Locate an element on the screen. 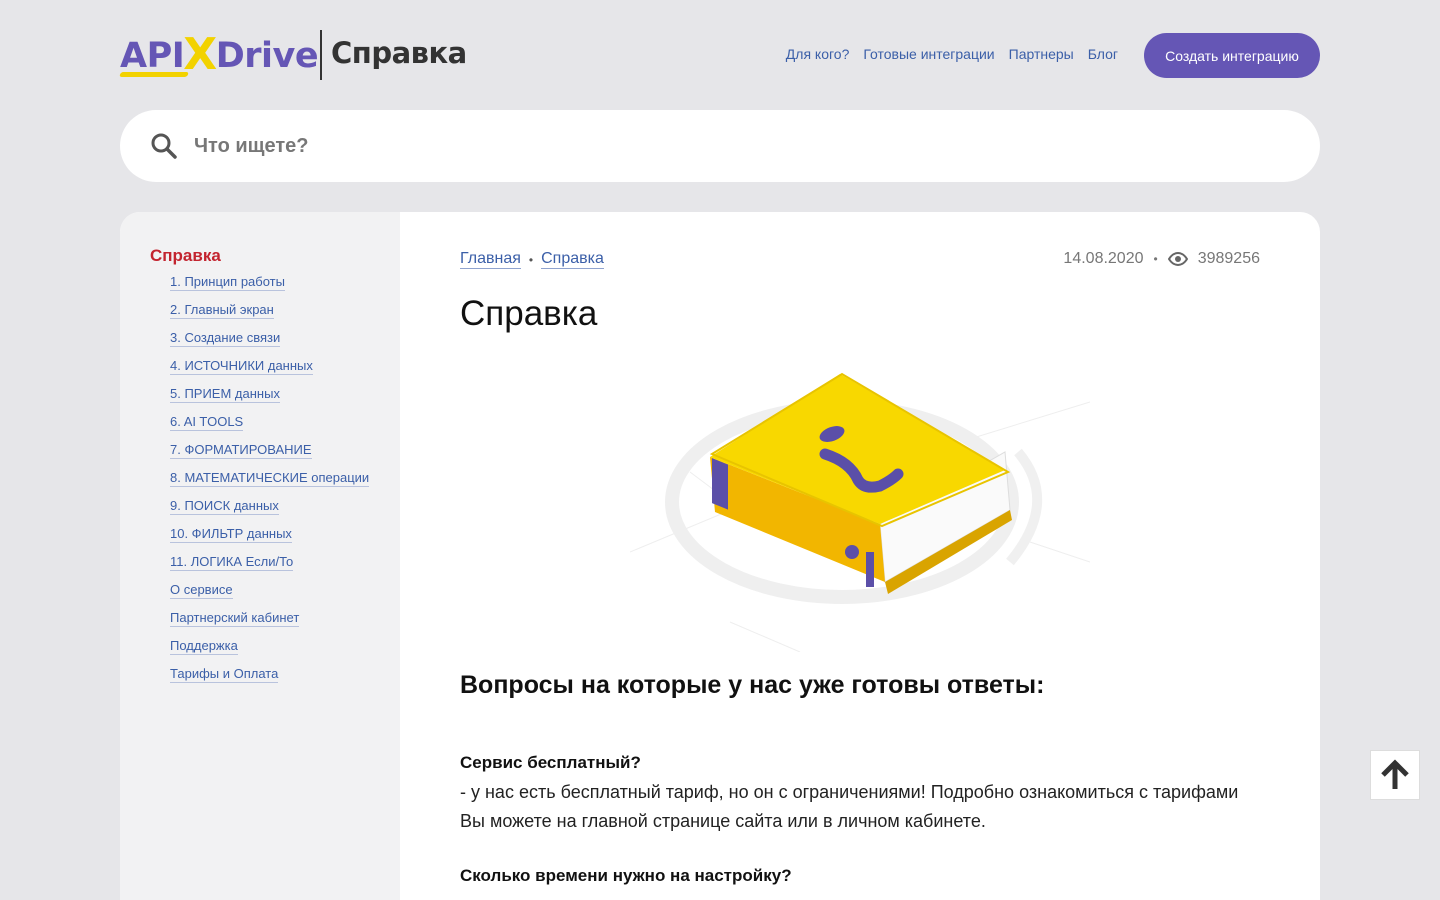  sidebar-item: 8. МАТЕМАТИЧЕСКИЕ операции is located at coordinates (270, 484).